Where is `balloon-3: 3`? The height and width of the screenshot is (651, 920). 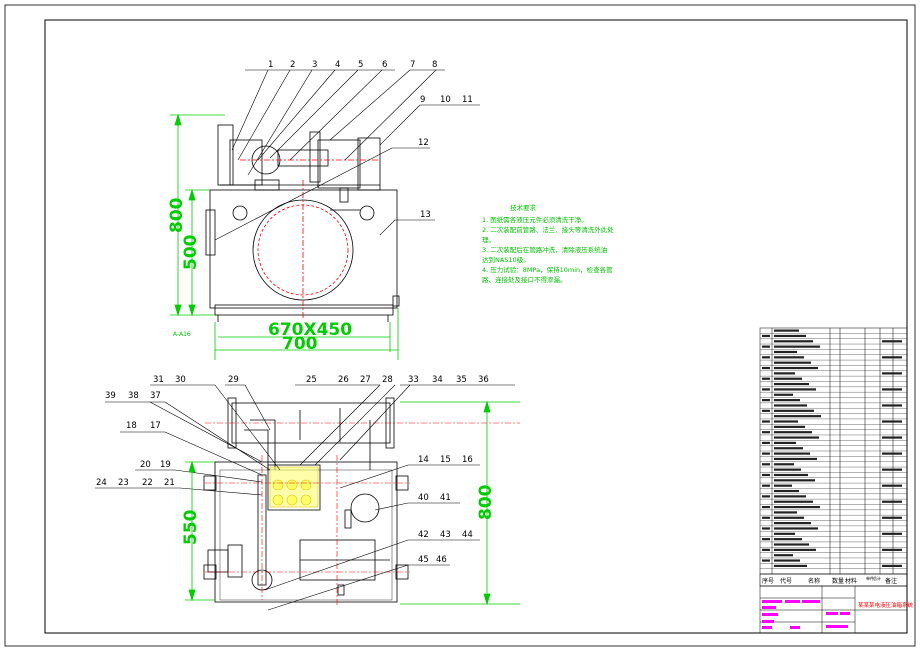
balloon-3: 3 is located at coordinates (314, 65).